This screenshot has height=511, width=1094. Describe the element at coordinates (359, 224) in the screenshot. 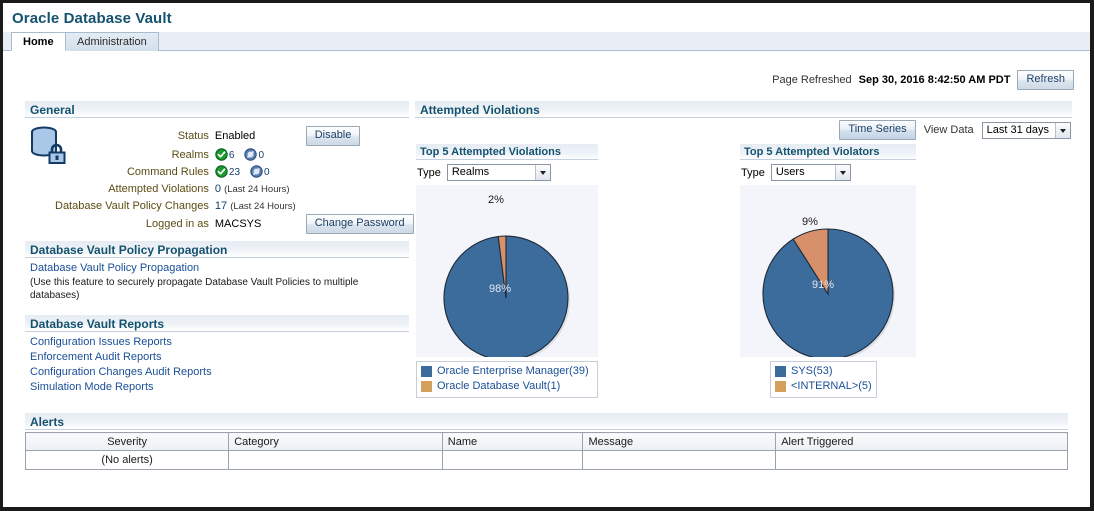

I see `change-password-button: Change Password` at that location.